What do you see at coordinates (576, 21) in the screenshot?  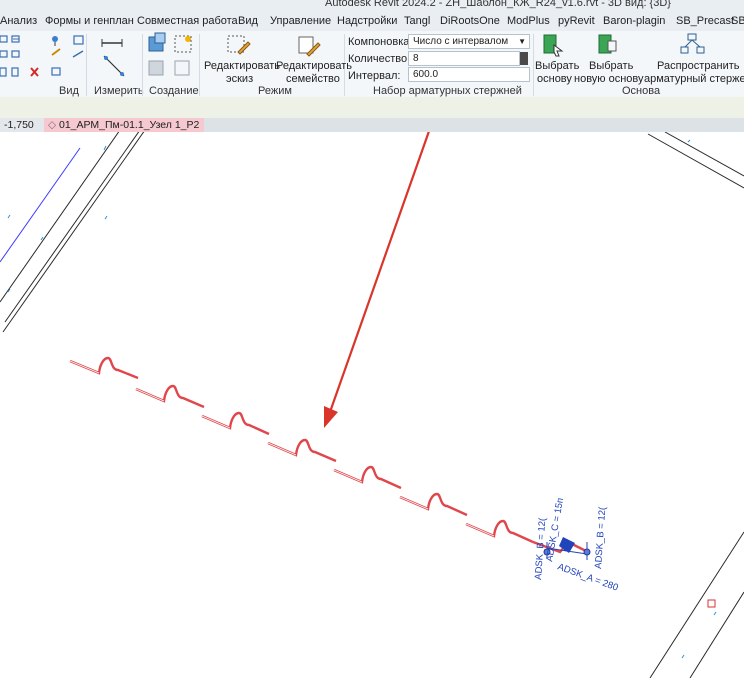 I see `tab-pyrevit: pyRevit` at bounding box center [576, 21].